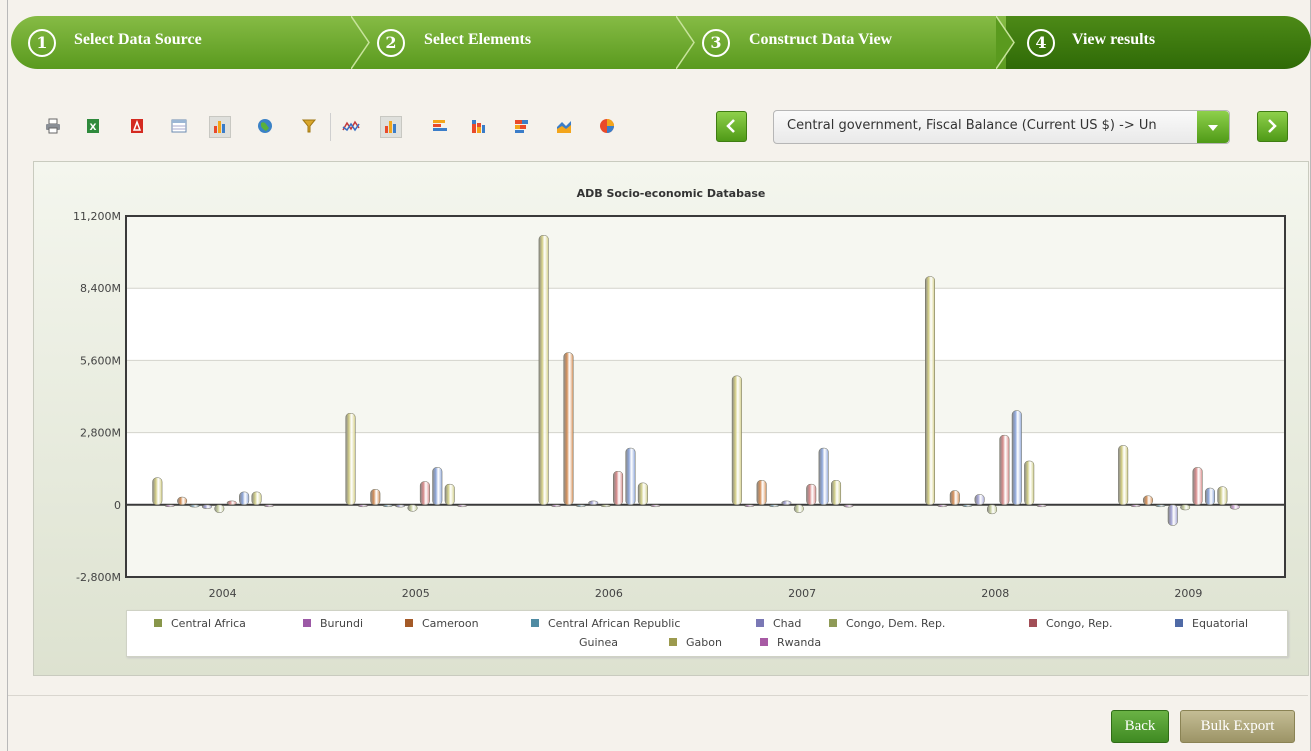 The image size is (1311, 751). Describe the element at coordinates (179, 127) in the screenshot. I see `table-view-icon` at that location.